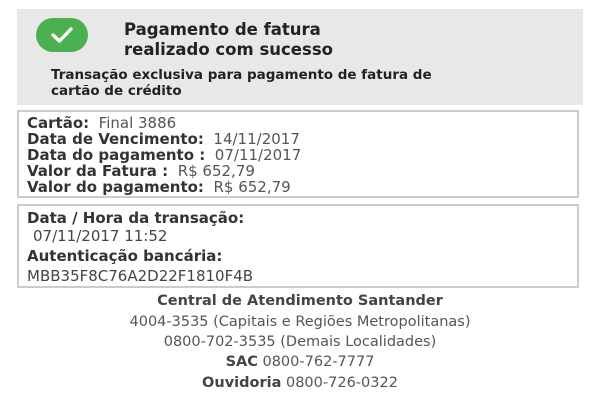 This screenshot has width=600, height=400. I want to click on ombudsman-phone: 0800-726-0322, so click(341, 383).